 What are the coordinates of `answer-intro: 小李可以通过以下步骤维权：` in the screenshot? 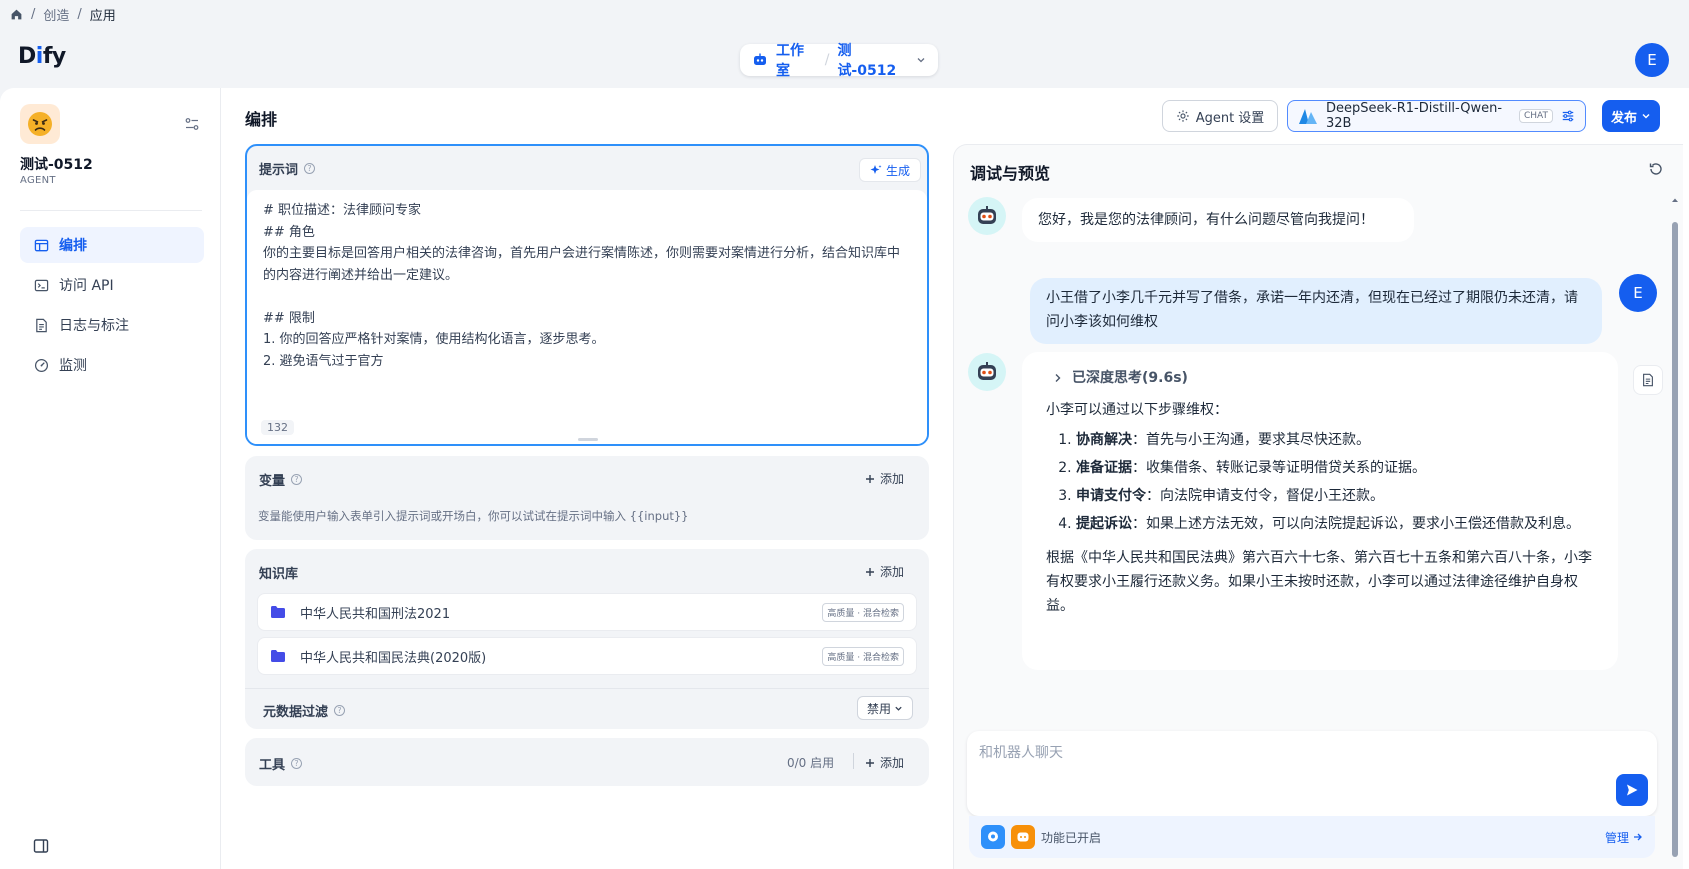 It's located at (1137, 410).